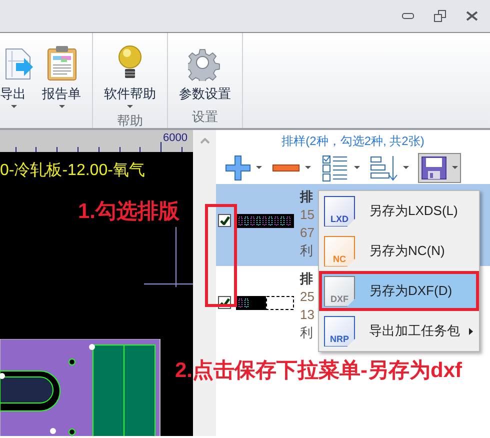 Image resolution: width=490 pixels, height=438 pixels. Describe the element at coordinates (399, 251) in the screenshot. I see `menu-item: NC 另存为NC(N)` at that location.